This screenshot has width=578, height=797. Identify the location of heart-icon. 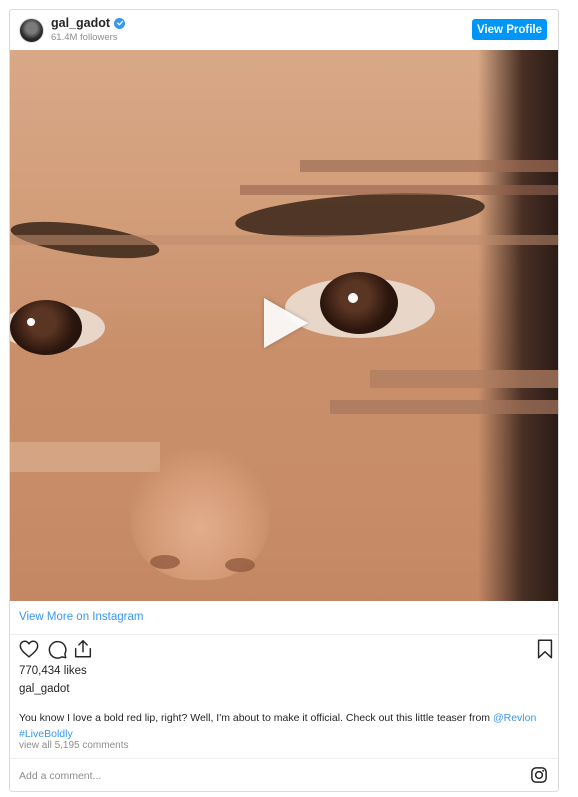
(29, 649).